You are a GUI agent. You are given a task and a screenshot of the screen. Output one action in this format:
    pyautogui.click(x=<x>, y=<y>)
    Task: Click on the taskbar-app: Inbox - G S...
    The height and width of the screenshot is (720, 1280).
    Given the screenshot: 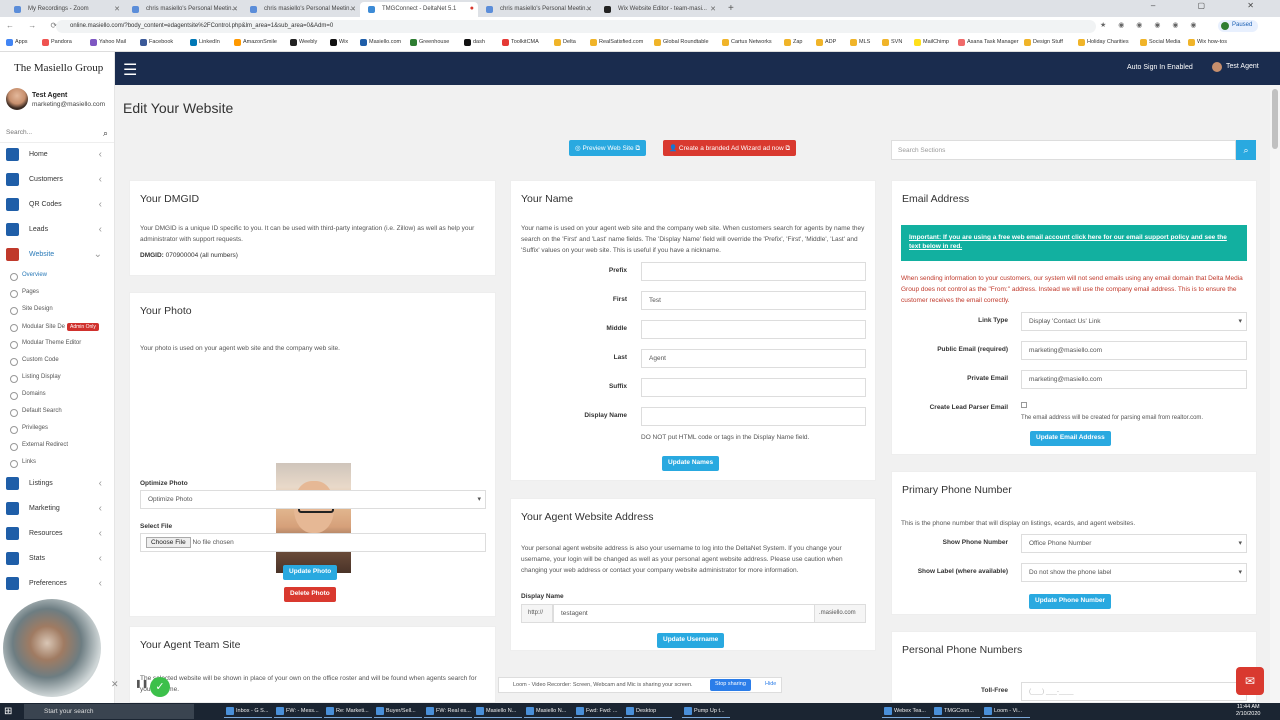 What is the action you would take?
    pyautogui.click(x=248, y=711)
    